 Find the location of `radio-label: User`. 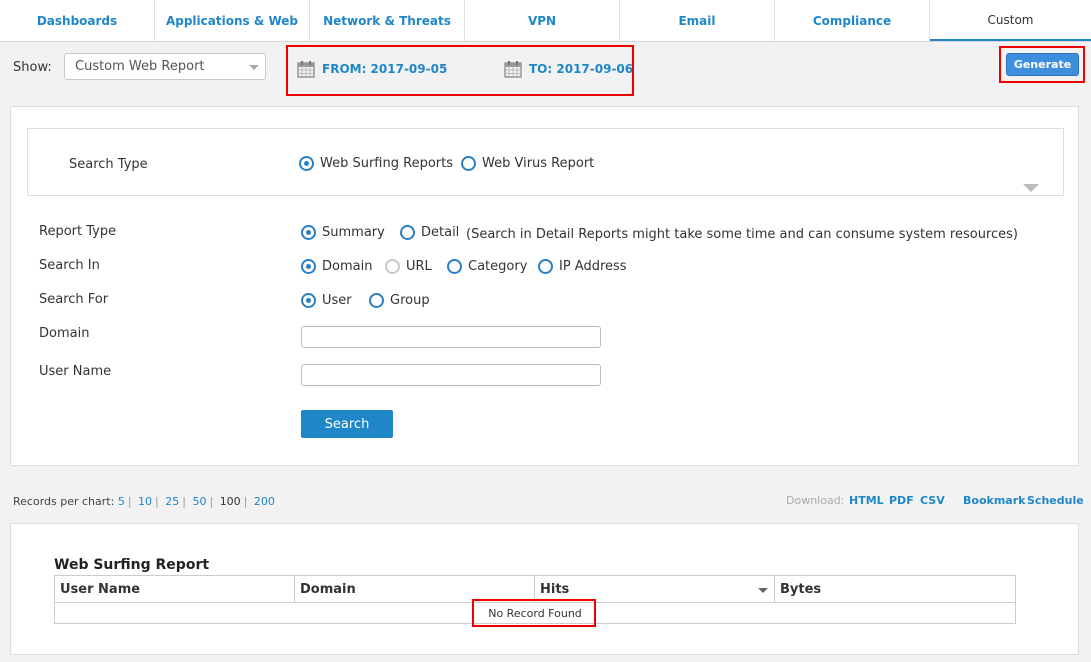

radio-label: User is located at coordinates (337, 300).